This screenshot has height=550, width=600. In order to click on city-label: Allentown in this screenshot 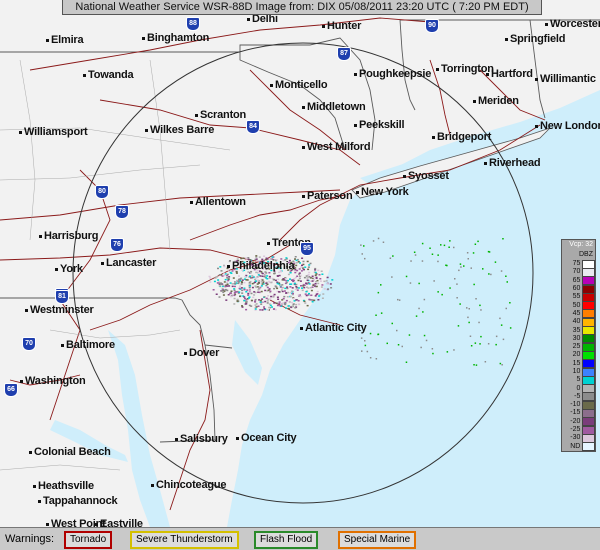, I will do `click(218, 202)`.